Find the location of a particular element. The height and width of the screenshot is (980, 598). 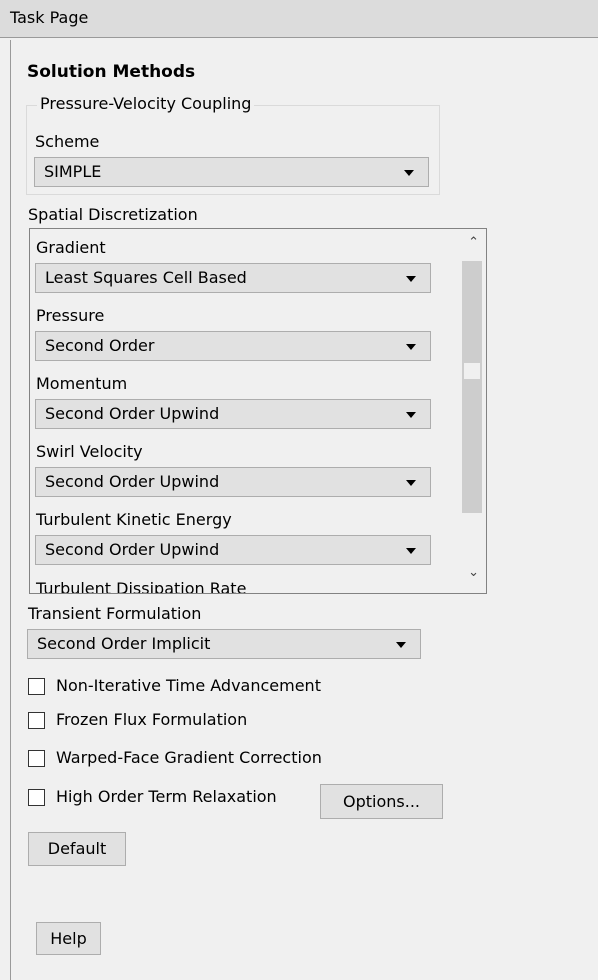

non-iterative-time-advancement-label: Non-Iterative Time Advancement is located at coordinates (188, 685).